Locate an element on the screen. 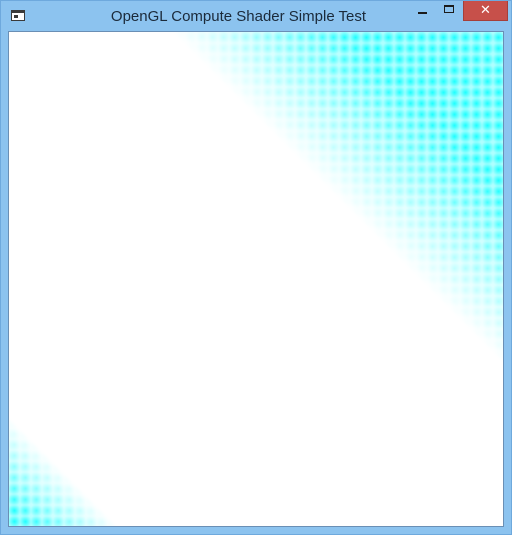 Image resolution: width=512 pixels, height=535 pixels. minimize-button is located at coordinates (422, 11).